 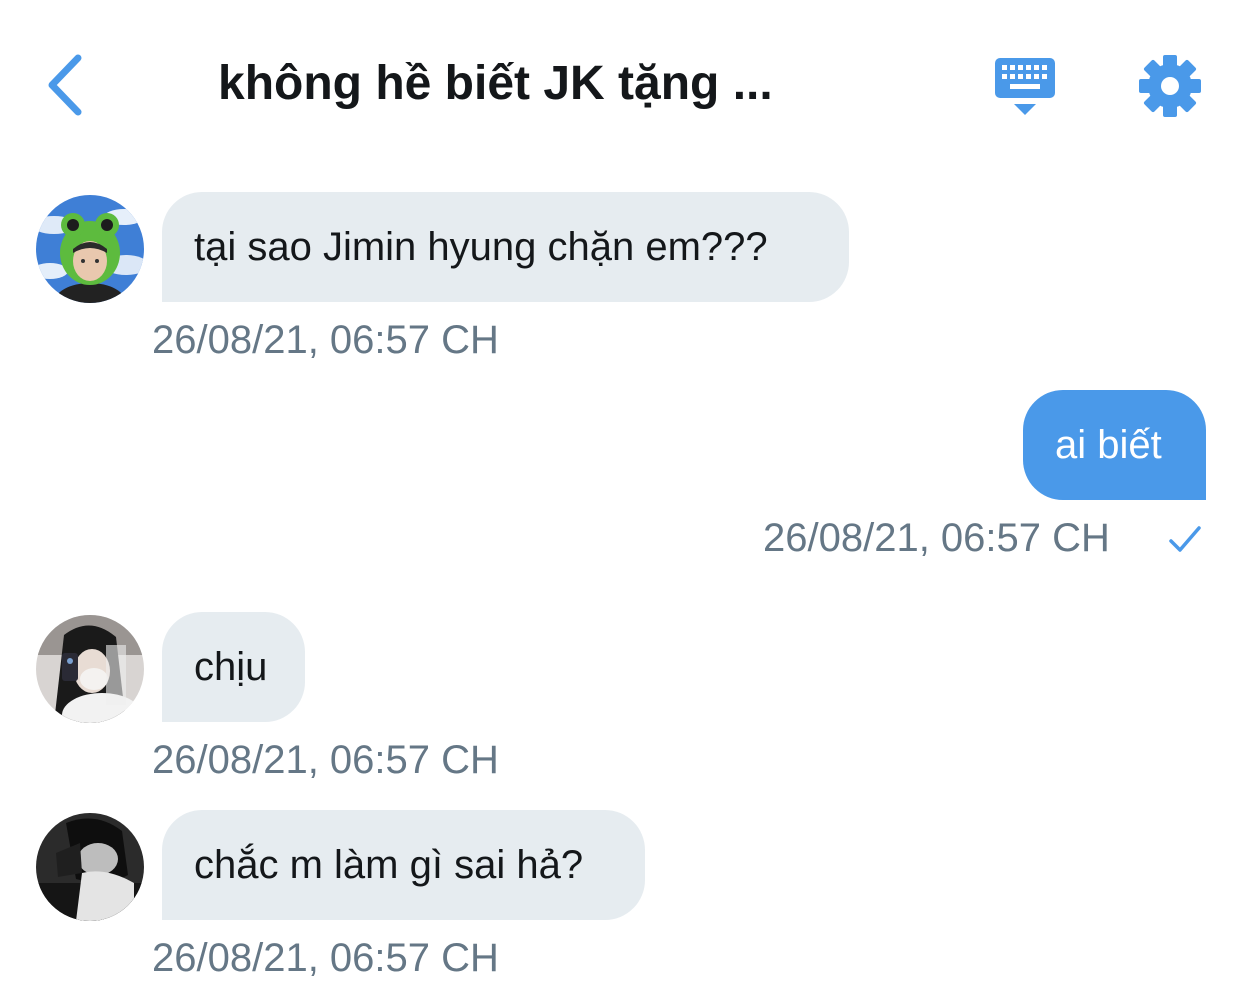 What do you see at coordinates (481, 247) in the screenshot?
I see `message-text: tại sao Jimin hyung chặn em???` at bounding box center [481, 247].